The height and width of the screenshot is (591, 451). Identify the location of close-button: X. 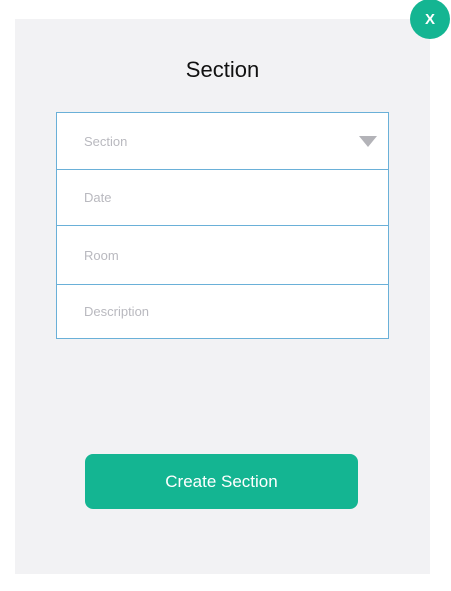
(430, 19).